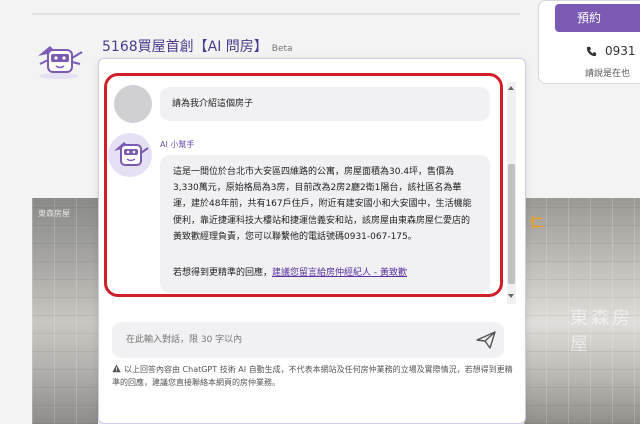 This screenshot has height=424, width=640. I want to click on follow-up-prefix: 若想得到更精準的回應，, so click(223, 273).